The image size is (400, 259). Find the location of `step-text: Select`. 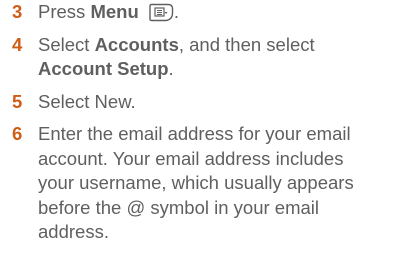

step-text: Select is located at coordinates (66, 44).